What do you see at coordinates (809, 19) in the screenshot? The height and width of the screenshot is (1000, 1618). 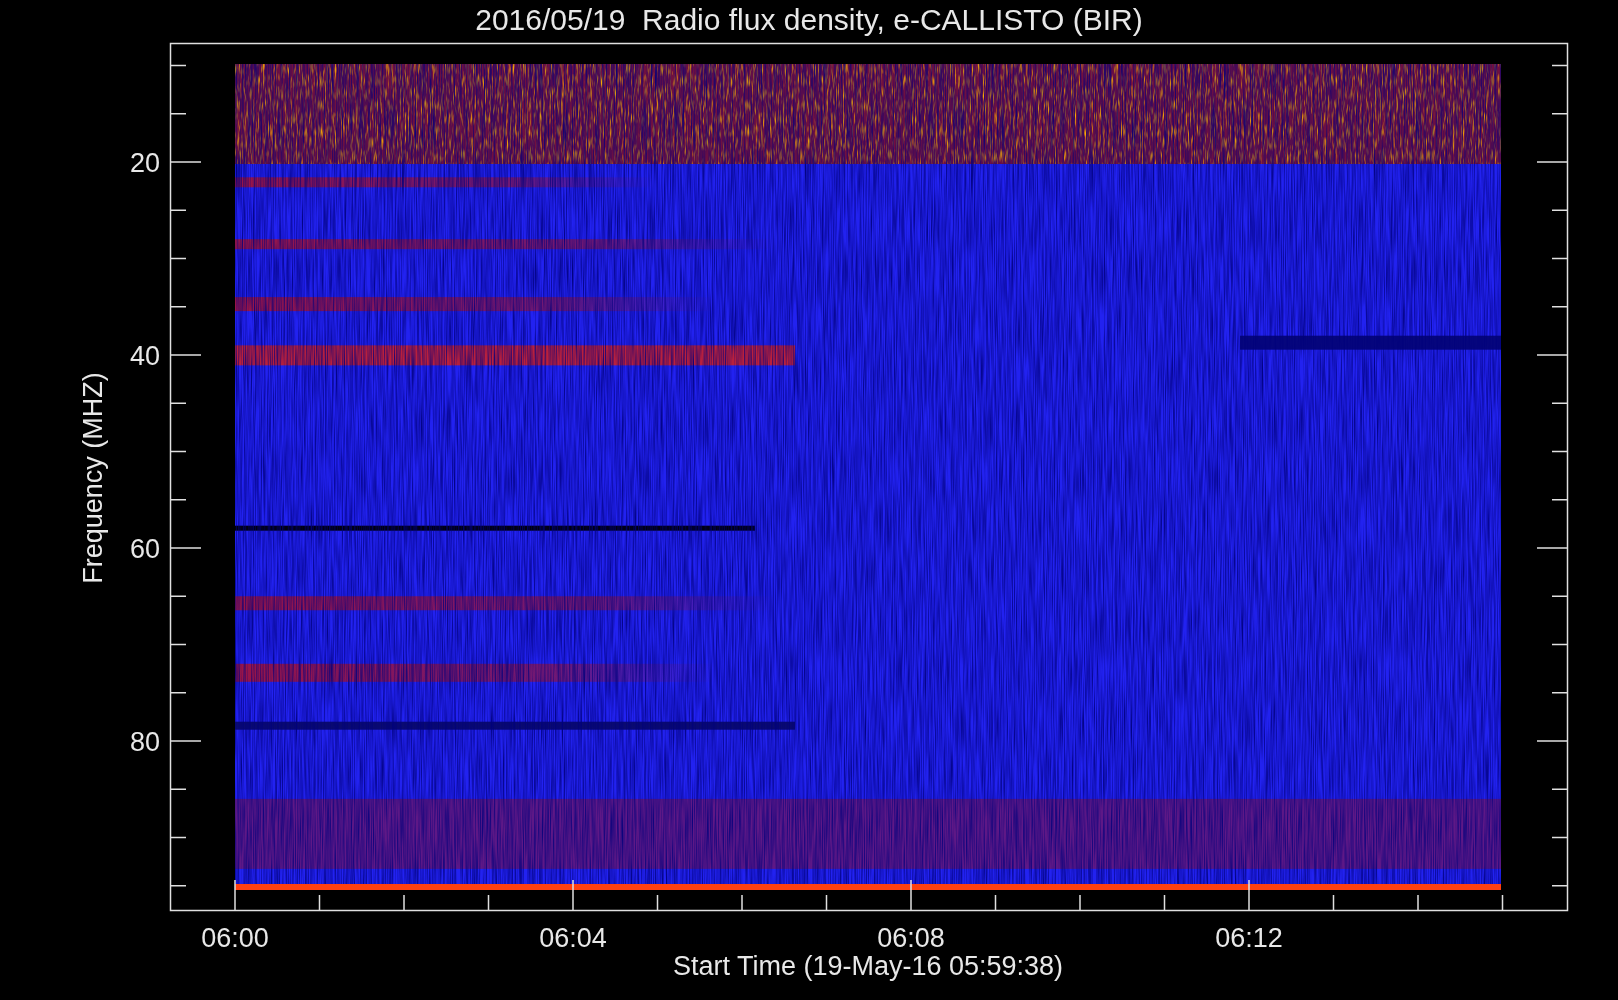 I see `chart-title: 2016/05/19 Radio flux density, e-CALLISTO (BIR)` at bounding box center [809, 19].